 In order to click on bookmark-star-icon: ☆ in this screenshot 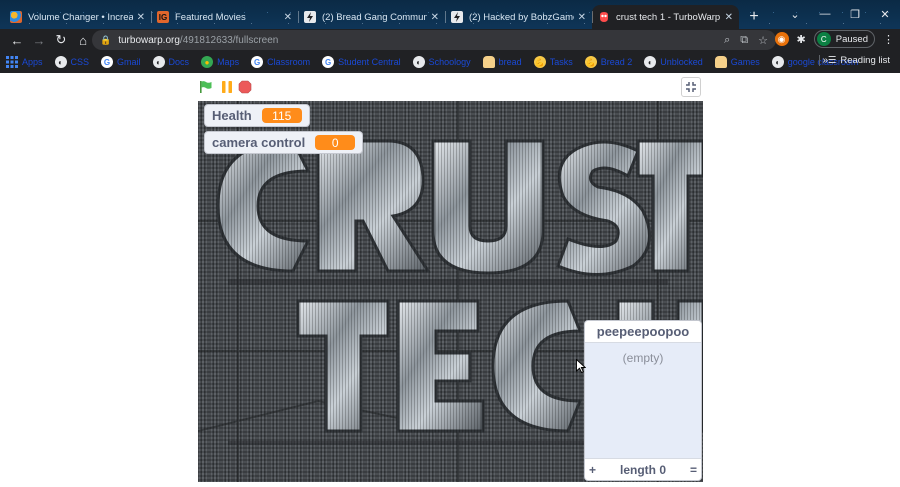, I will do `click(763, 40)`.